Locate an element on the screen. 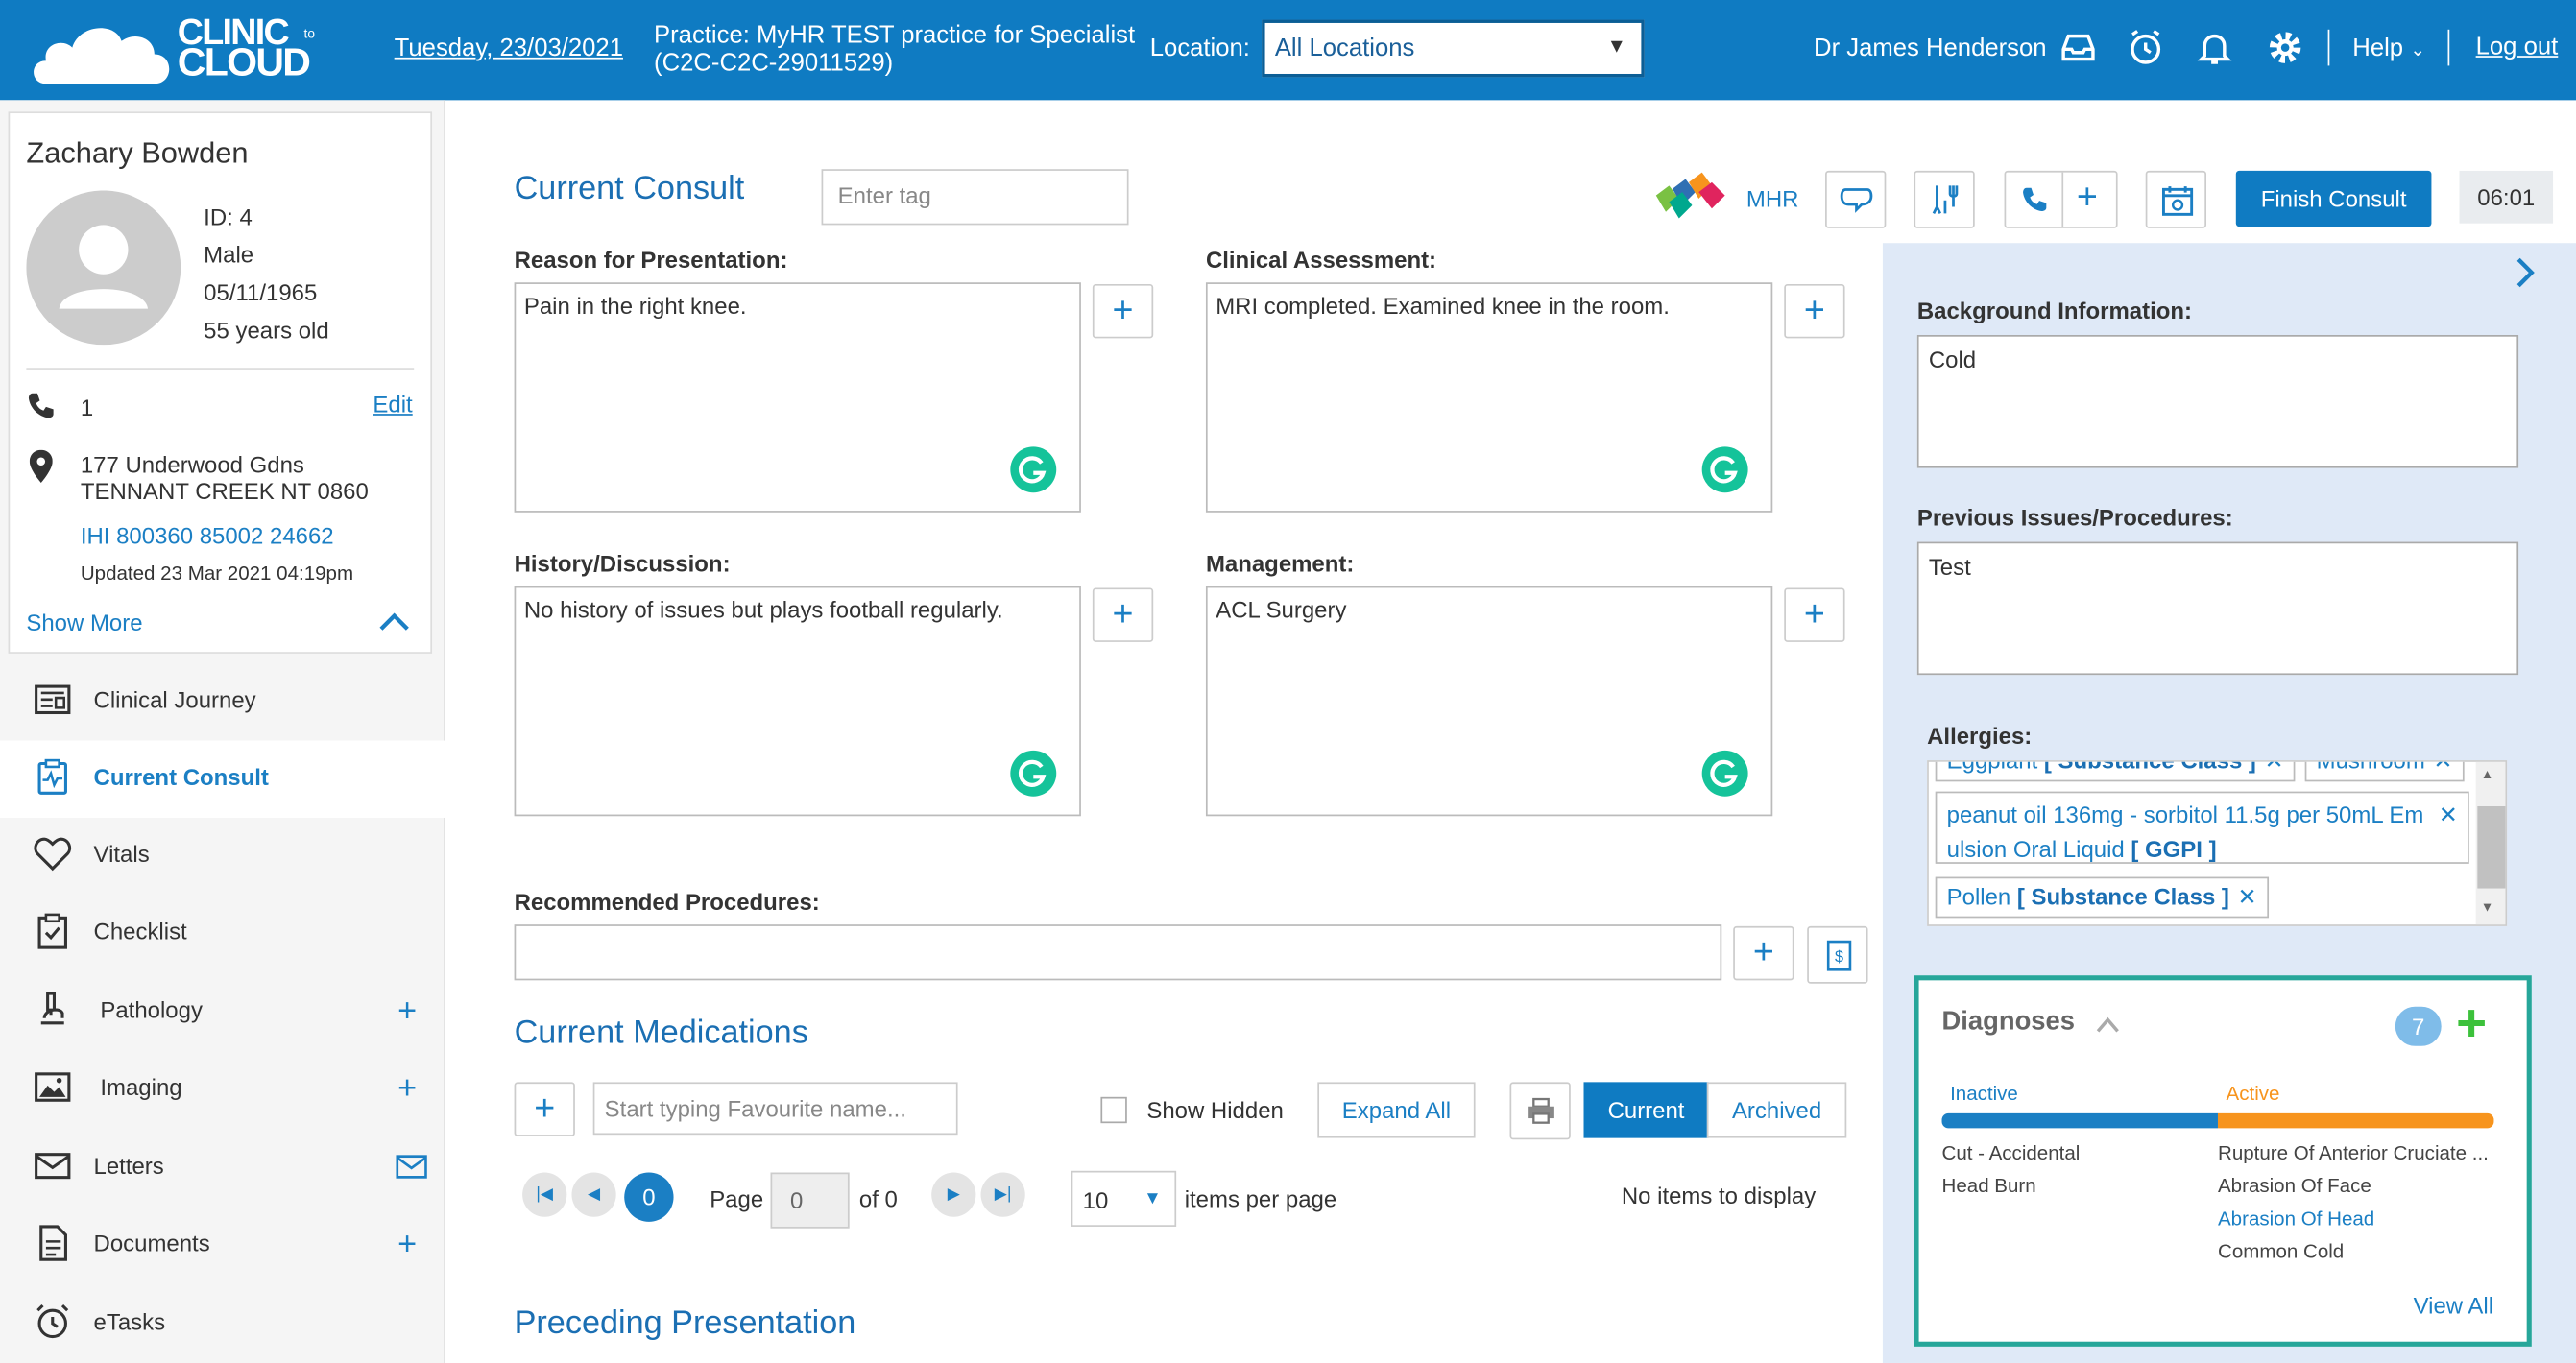 This screenshot has width=2576, height=1363. first-page-button: |◀ is located at coordinates (544, 1195).